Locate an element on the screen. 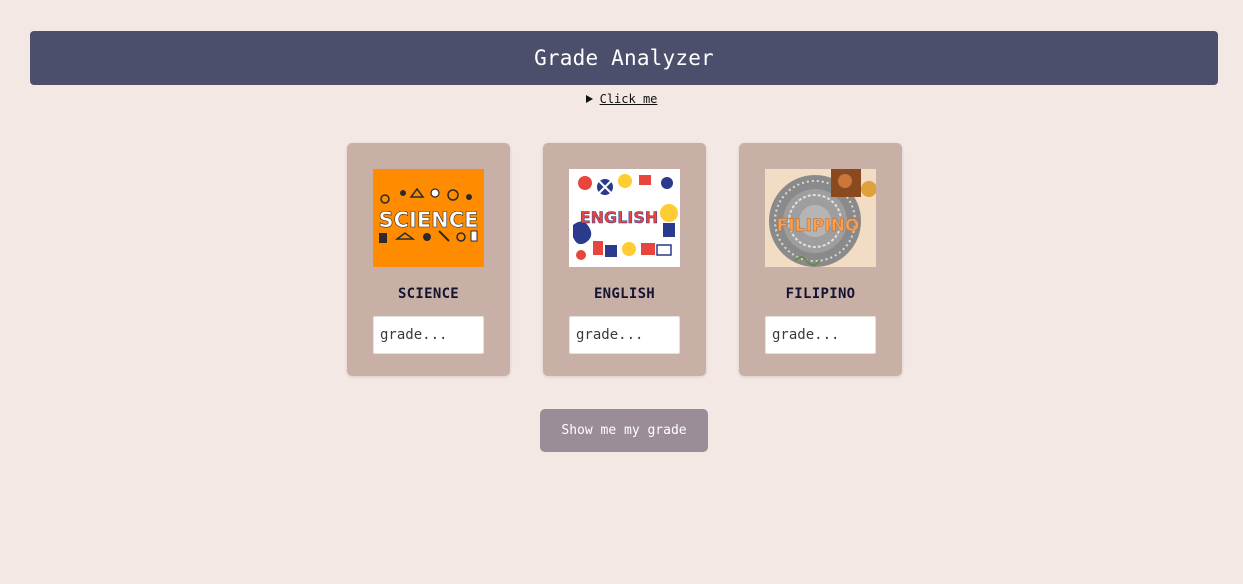 The width and height of the screenshot is (1243, 584). filipino-image: FILIPINO is located at coordinates (820, 218).